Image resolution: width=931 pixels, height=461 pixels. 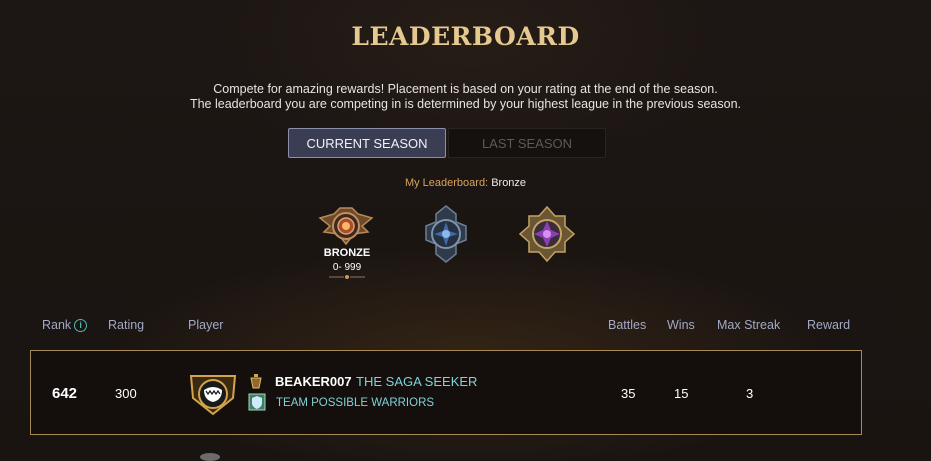 What do you see at coordinates (446, 235) in the screenshot?
I see `silver-league-icon` at bounding box center [446, 235].